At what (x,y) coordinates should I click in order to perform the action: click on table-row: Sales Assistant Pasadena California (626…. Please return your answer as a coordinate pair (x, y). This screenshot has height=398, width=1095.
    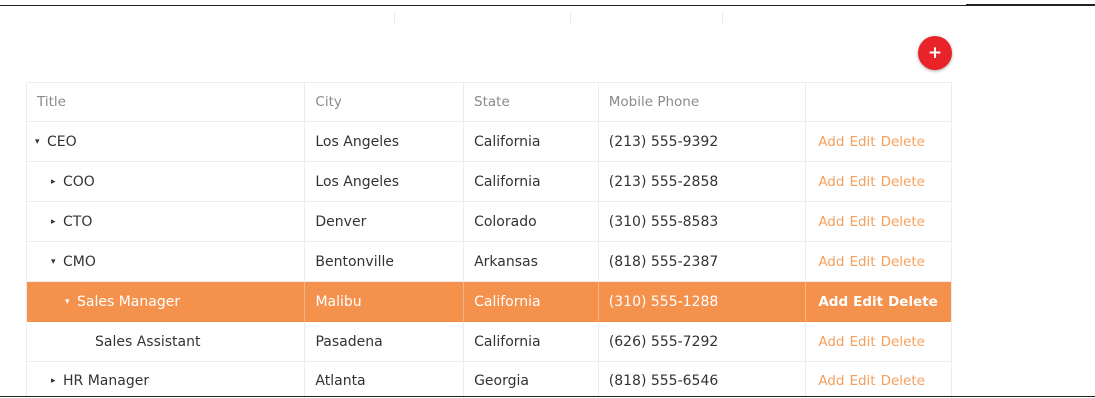
    Looking at the image, I should click on (489, 342).